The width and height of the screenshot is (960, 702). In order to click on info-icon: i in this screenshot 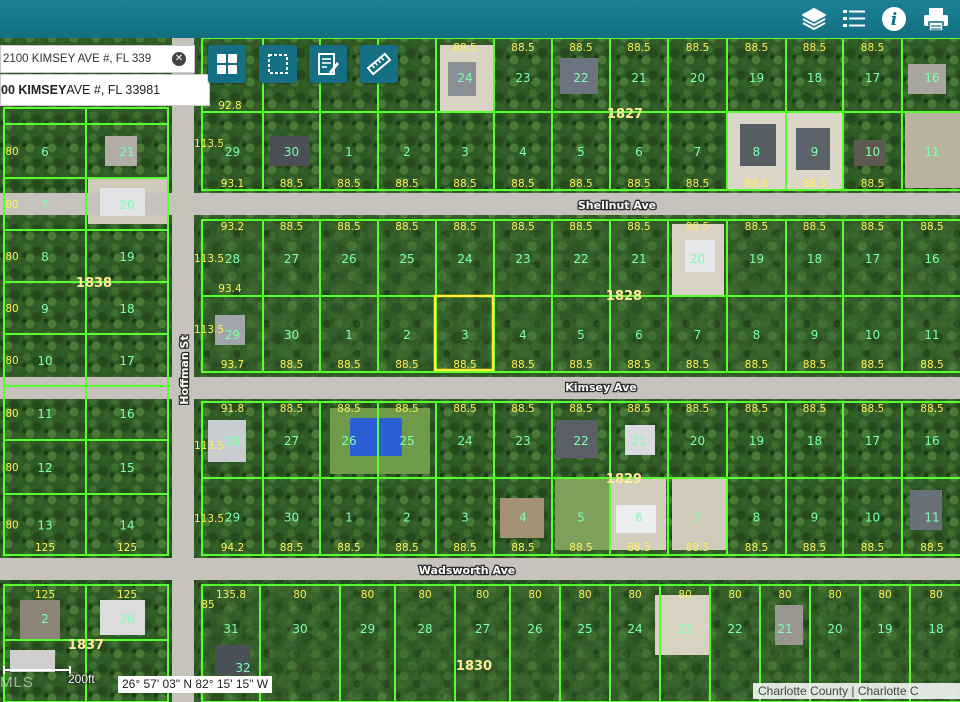, I will do `click(894, 19)`.